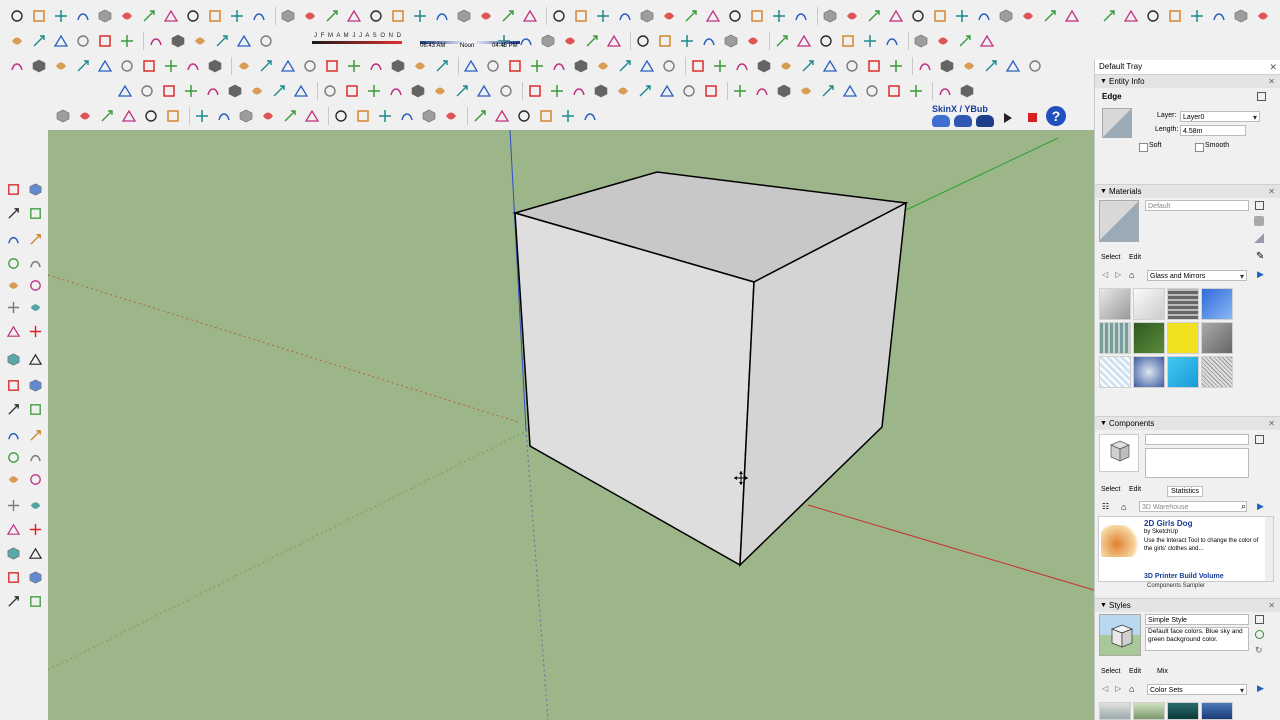  What do you see at coordinates (1183, 711) in the screenshot?
I see `style-swatch` at bounding box center [1183, 711].